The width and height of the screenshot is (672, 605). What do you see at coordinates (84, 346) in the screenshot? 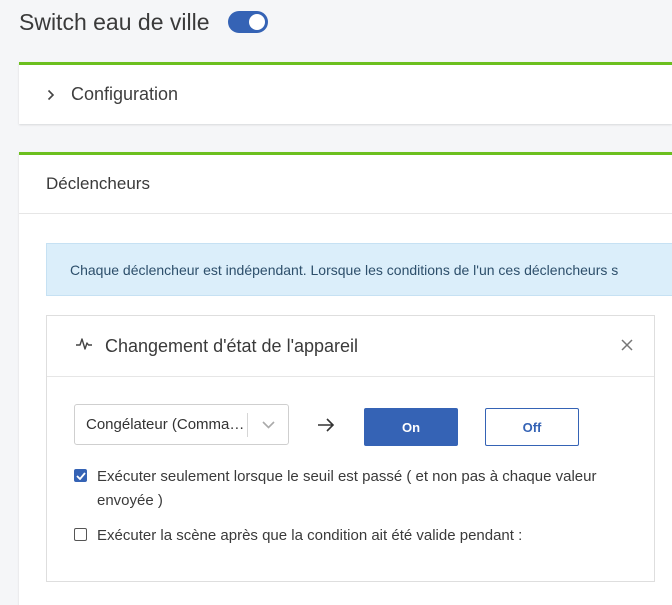
I see `activity-icon` at bounding box center [84, 346].